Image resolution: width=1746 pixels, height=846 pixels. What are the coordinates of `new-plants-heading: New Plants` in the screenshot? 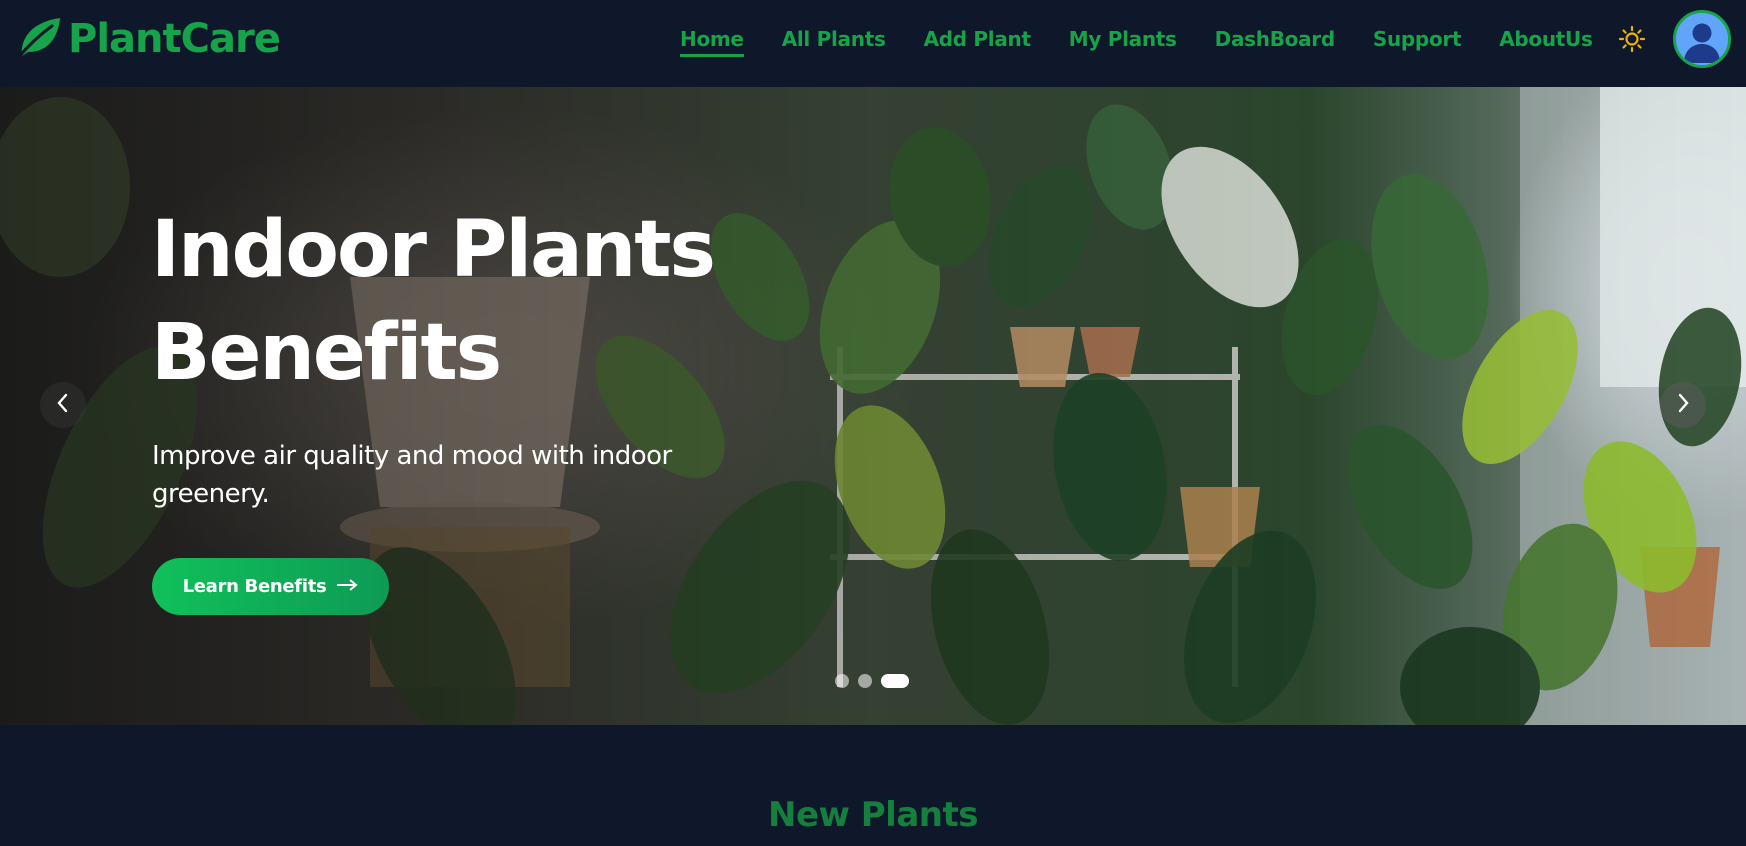 It's located at (873, 815).